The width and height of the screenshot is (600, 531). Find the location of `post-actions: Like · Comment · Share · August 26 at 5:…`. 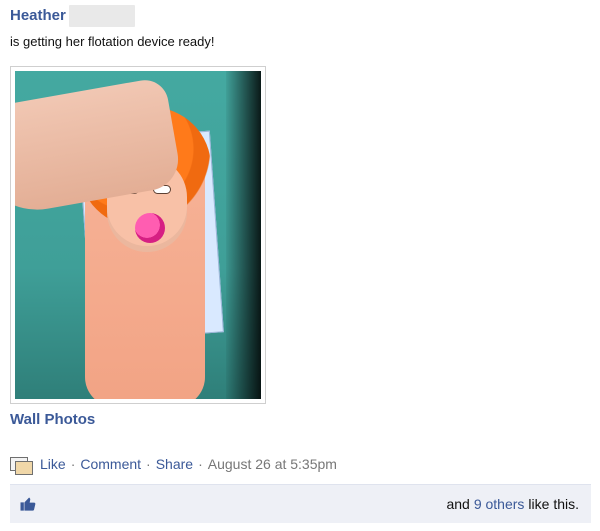

post-actions: Like · Comment · Share · August 26 at 5:… is located at coordinates (173, 464).